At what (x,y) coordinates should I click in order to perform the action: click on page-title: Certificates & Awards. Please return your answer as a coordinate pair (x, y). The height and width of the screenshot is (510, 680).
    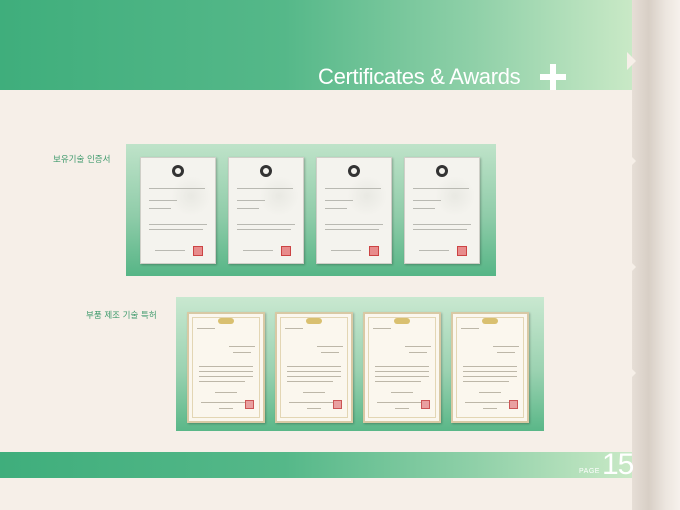
    Looking at the image, I should click on (419, 76).